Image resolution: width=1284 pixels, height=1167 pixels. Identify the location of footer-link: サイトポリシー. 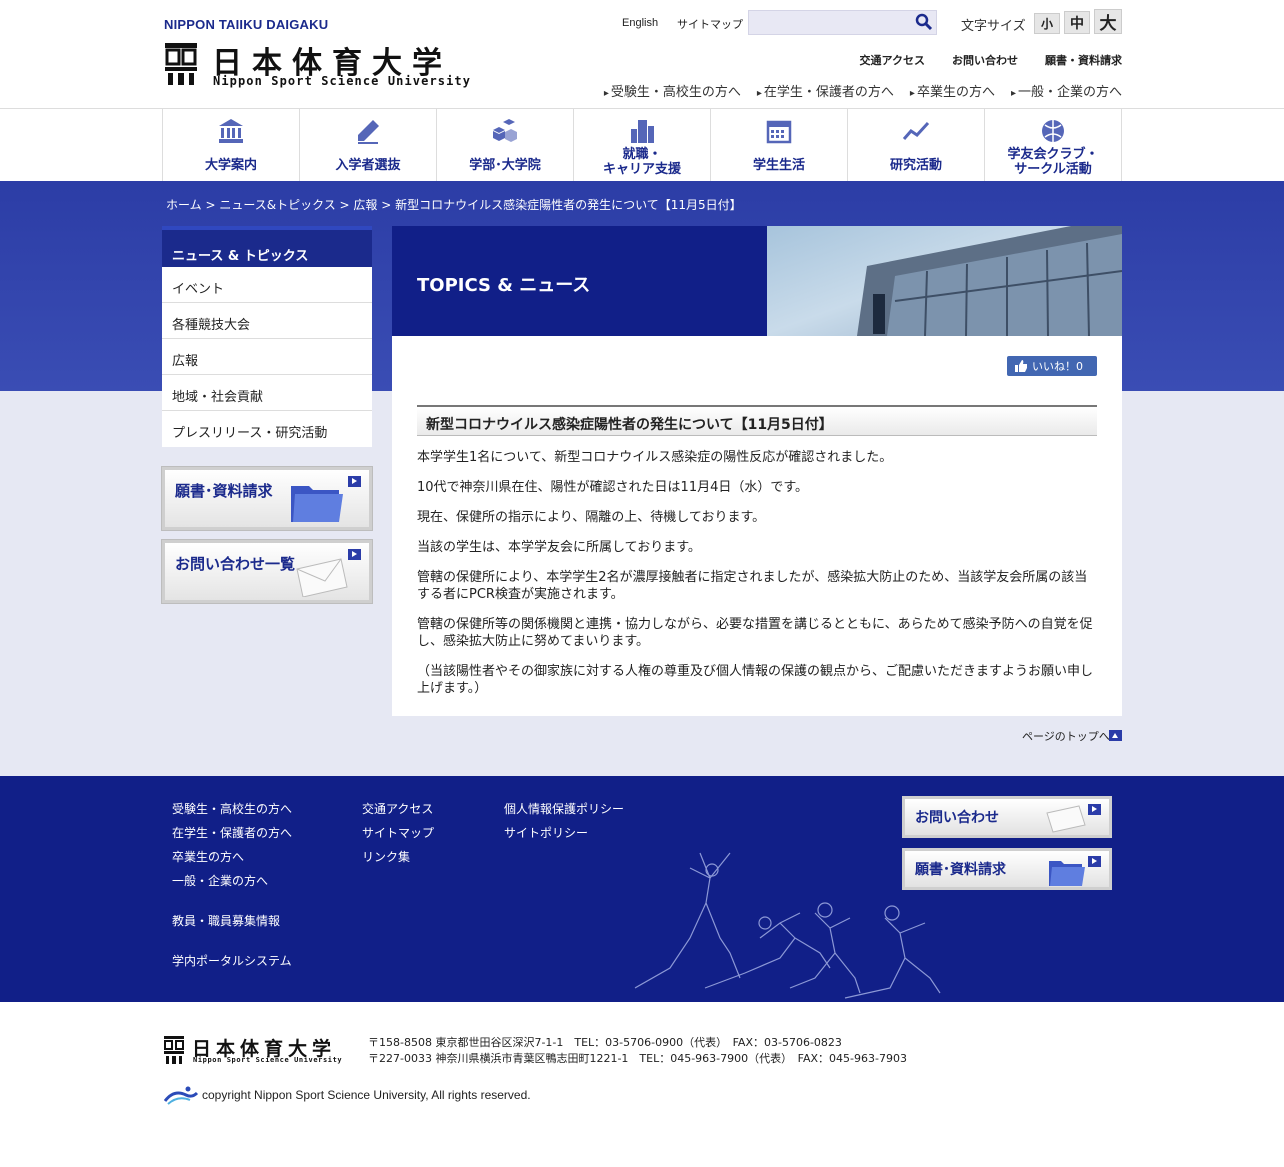
(564, 836).